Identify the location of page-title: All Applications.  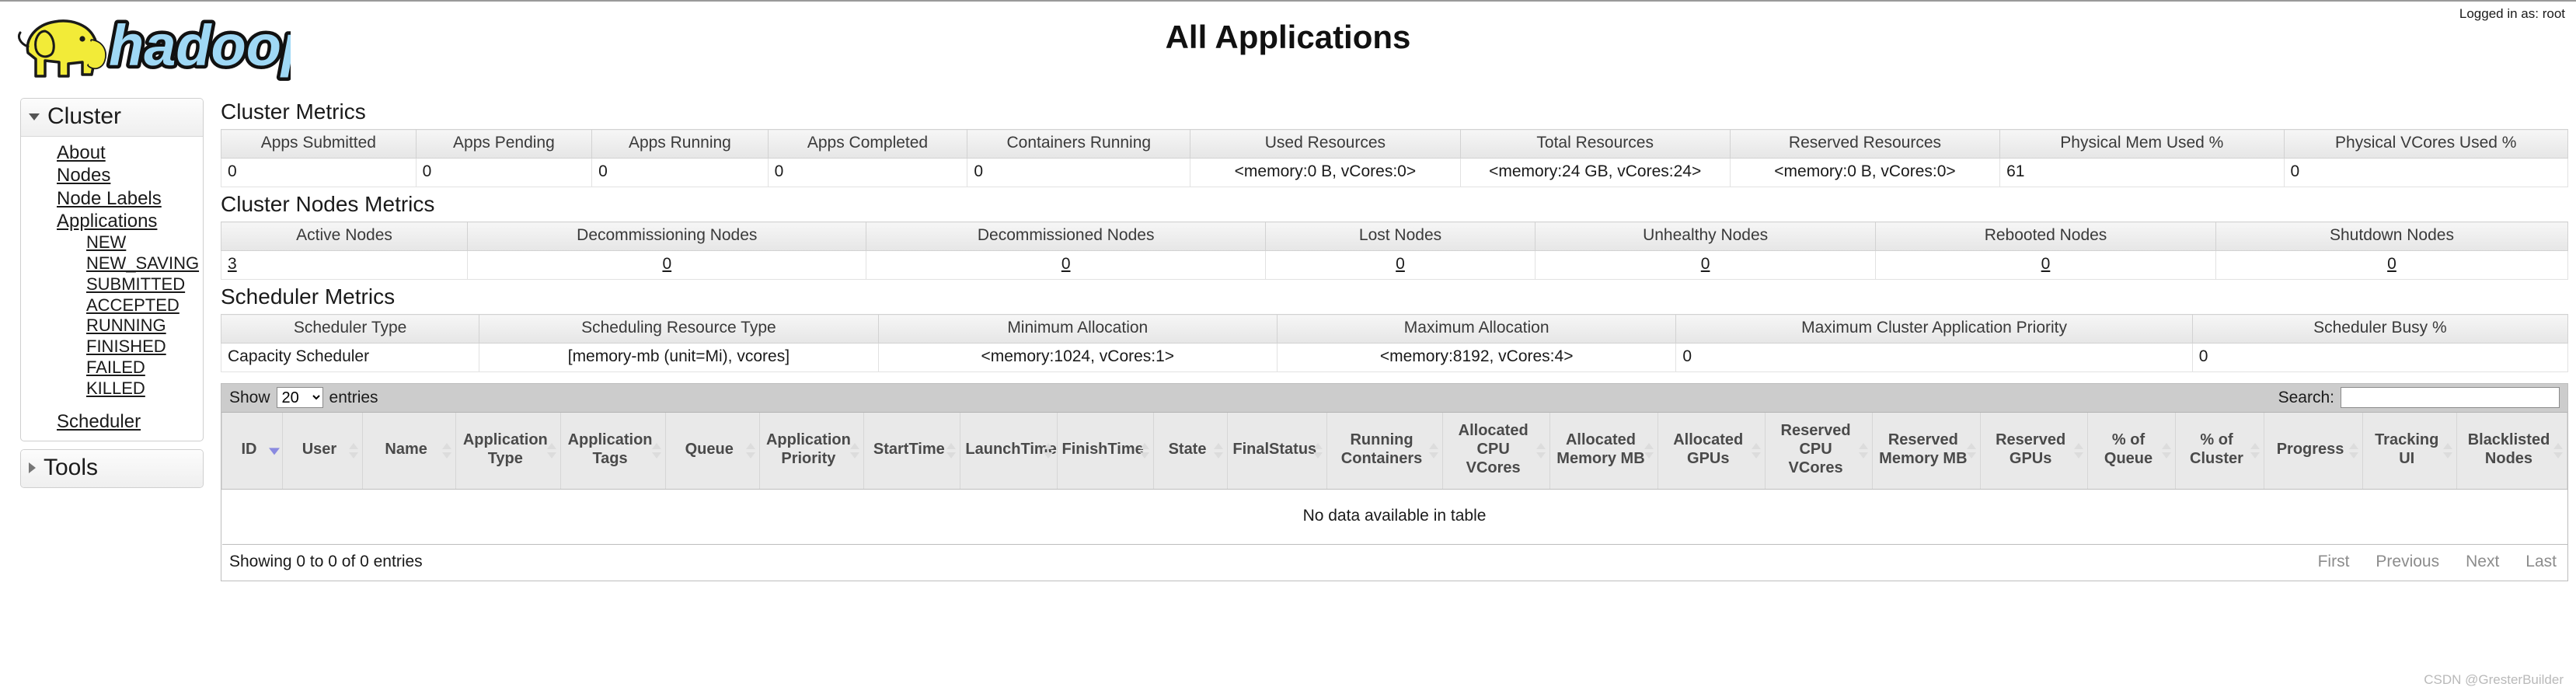
(1288, 37).